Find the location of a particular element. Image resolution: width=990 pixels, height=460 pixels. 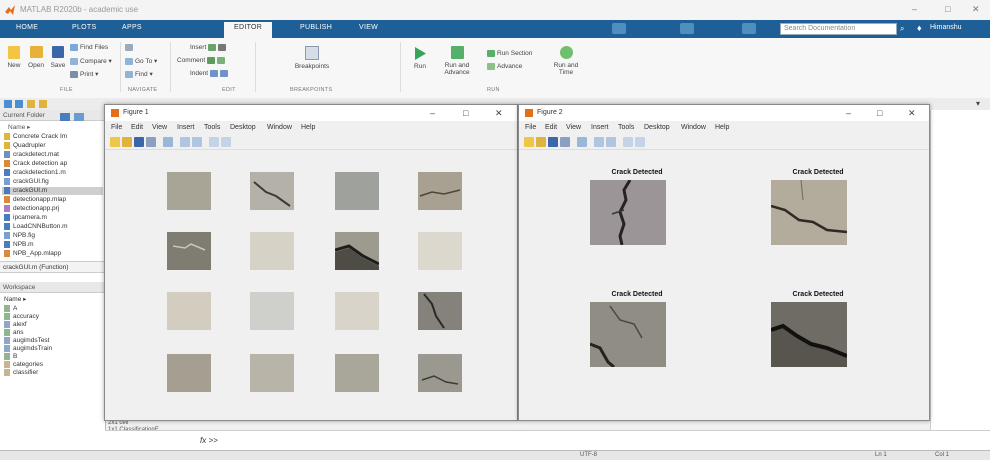

open-button: Open is located at coordinates (36, 57).